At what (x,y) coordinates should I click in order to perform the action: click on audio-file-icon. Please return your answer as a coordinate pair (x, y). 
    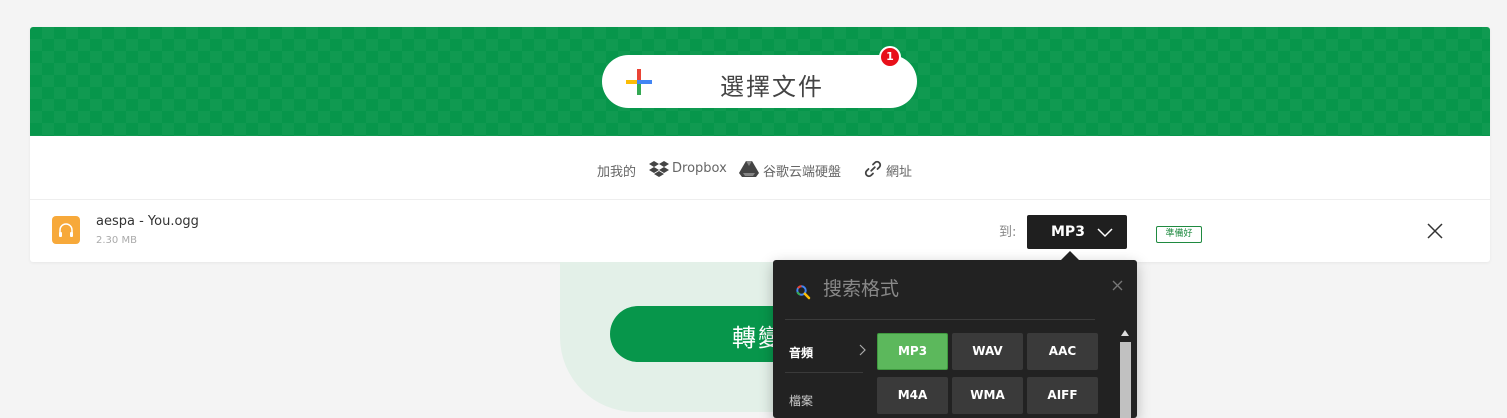
    Looking at the image, I should click on (66, 230).